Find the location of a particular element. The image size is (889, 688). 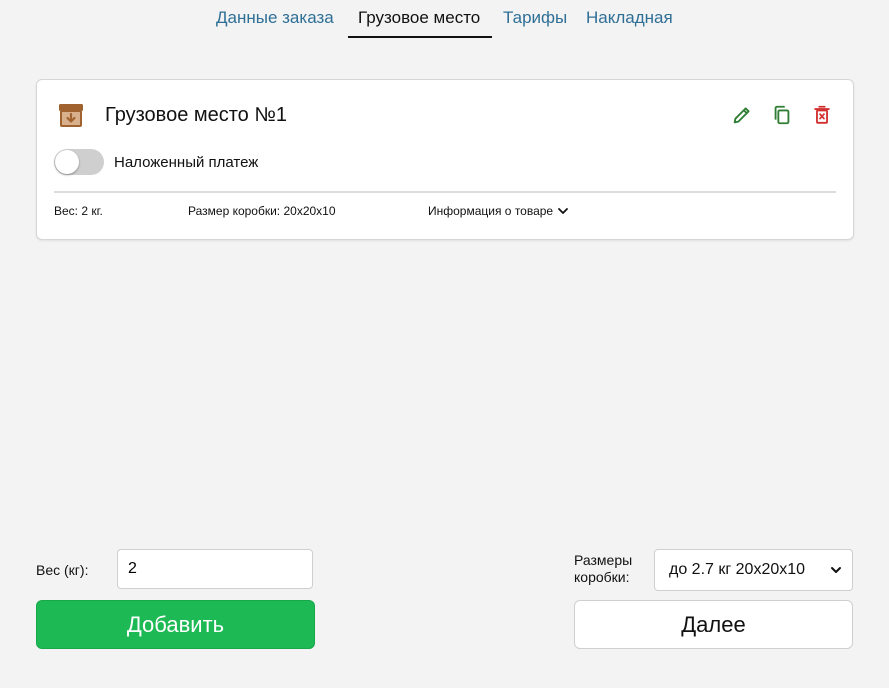

cod-toggle is located at coordinates (79, 162).